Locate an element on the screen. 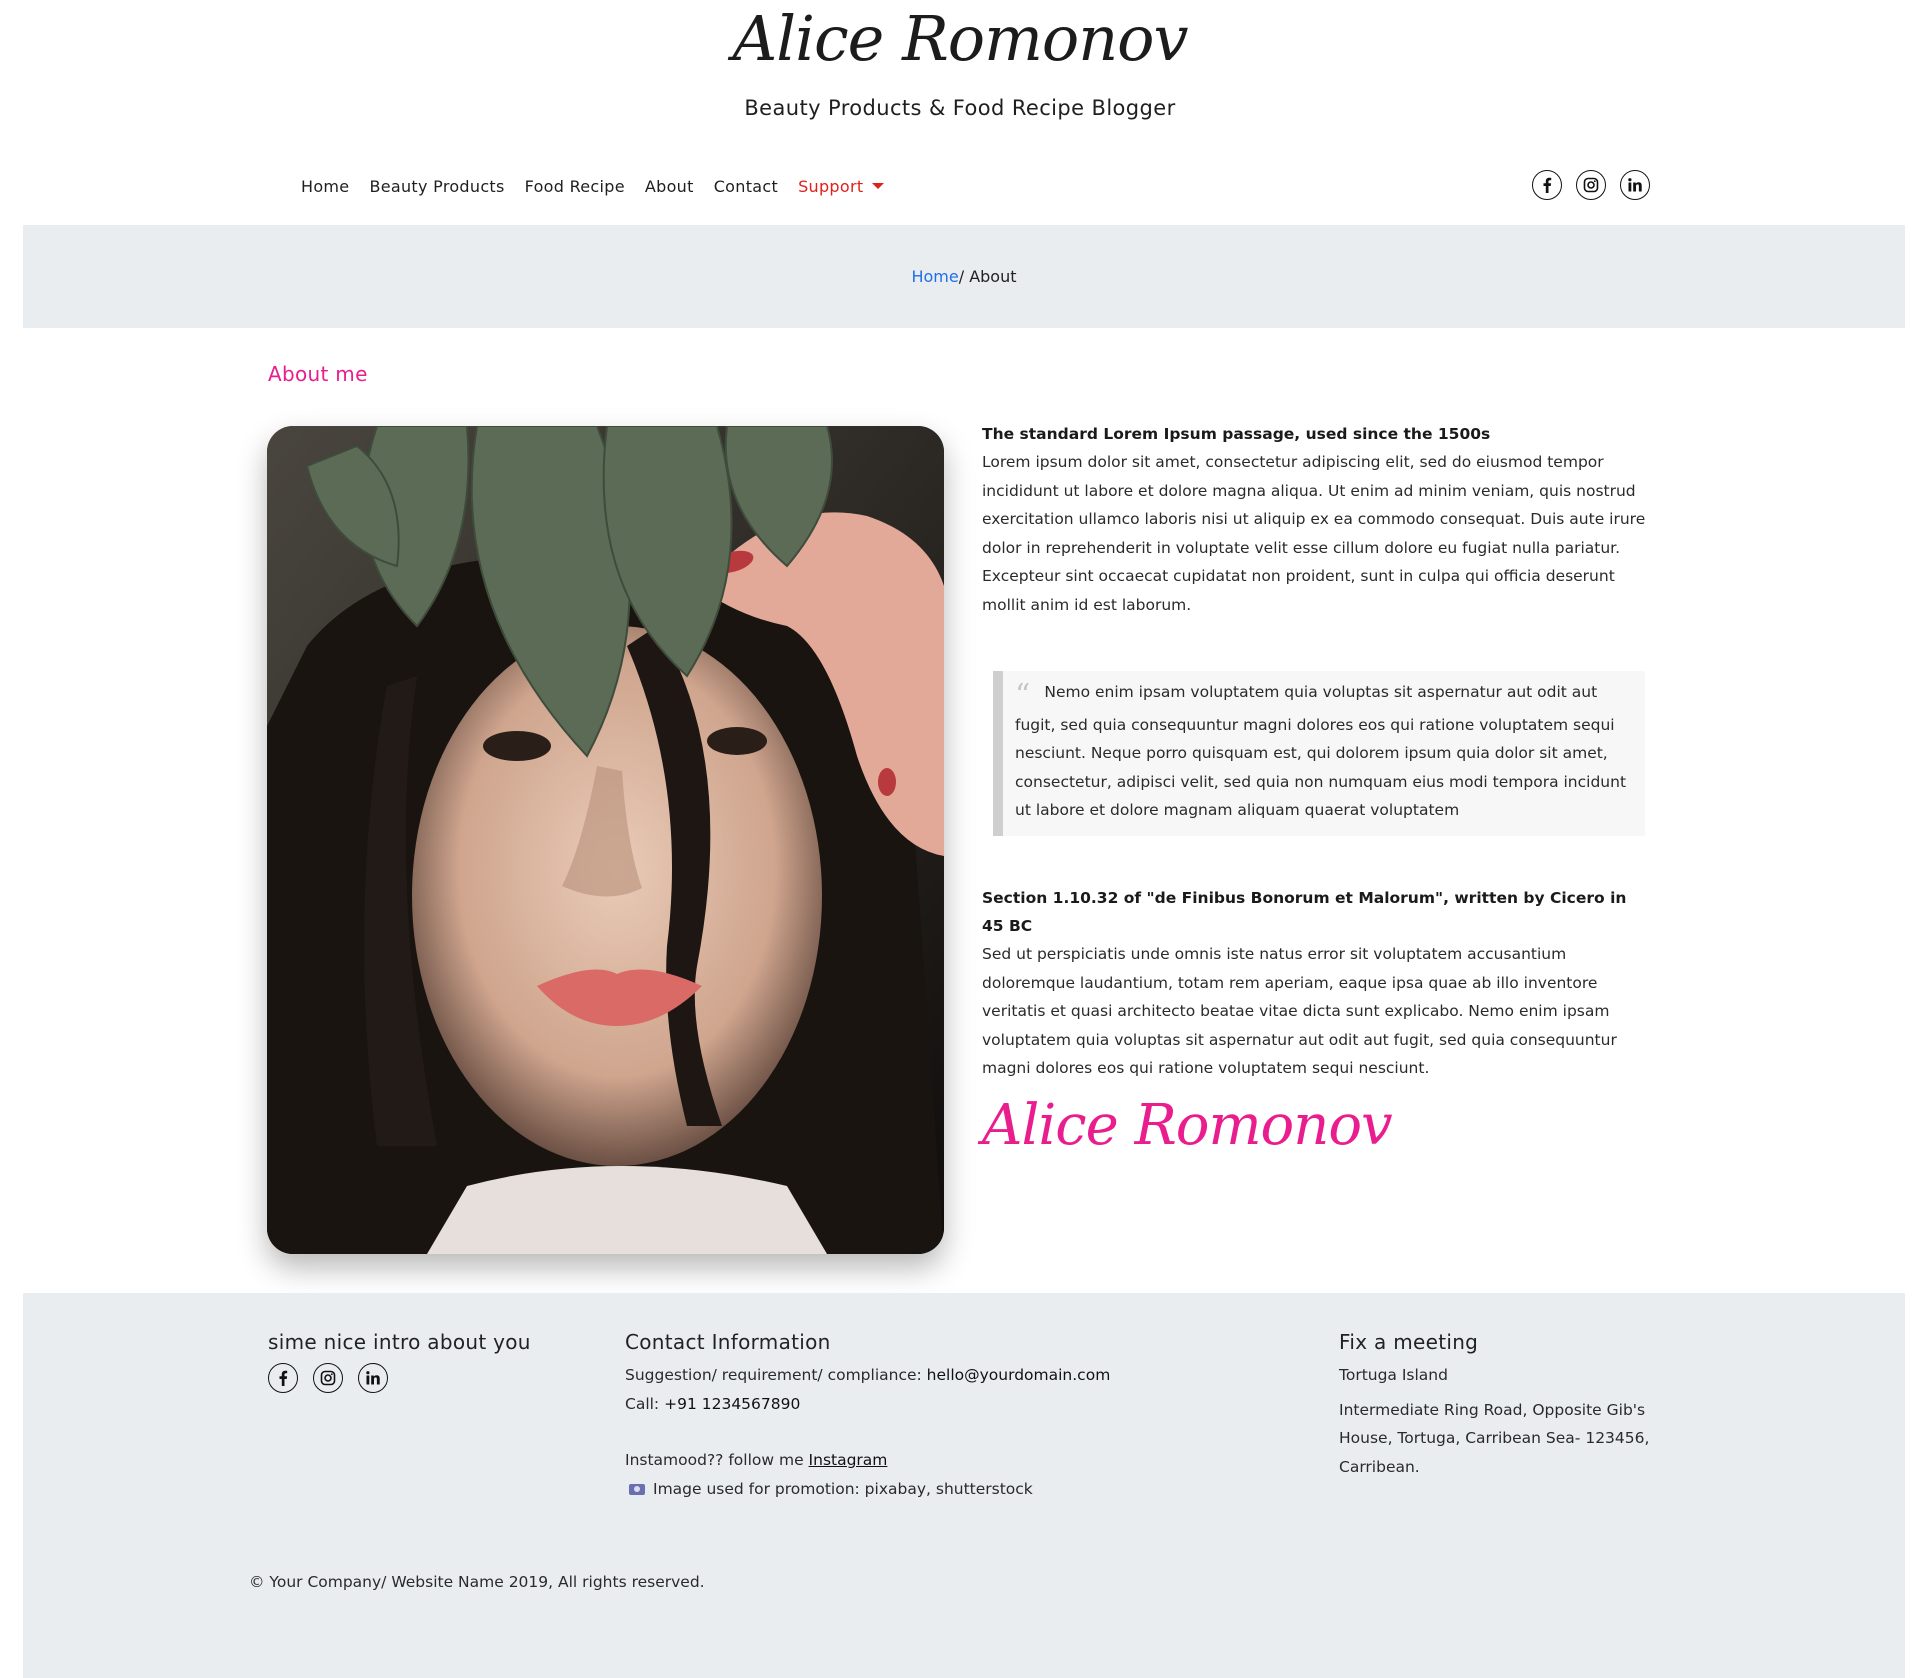 The height and width of the screenshot is (1678, 1920). instagram-link: Instagram is located at coordinates (848, 1460).